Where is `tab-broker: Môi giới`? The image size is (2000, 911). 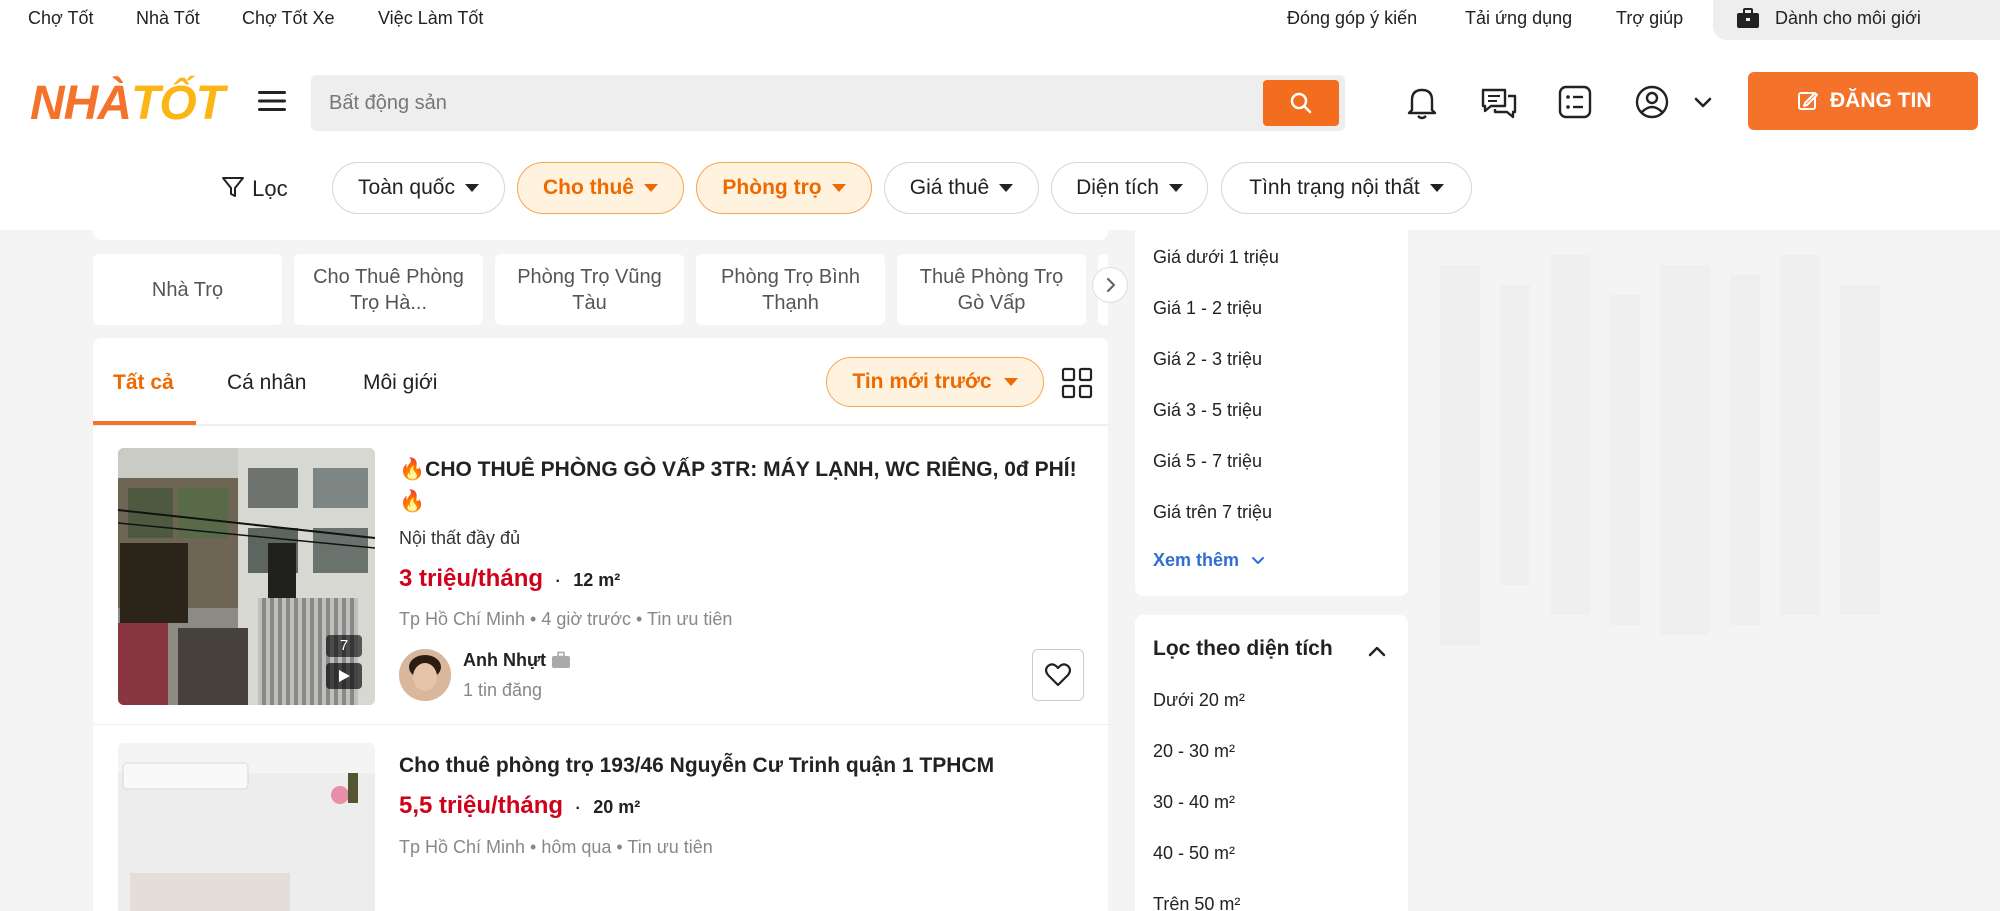 tab-broker: Môi giới is located at coordinates (400, 383).